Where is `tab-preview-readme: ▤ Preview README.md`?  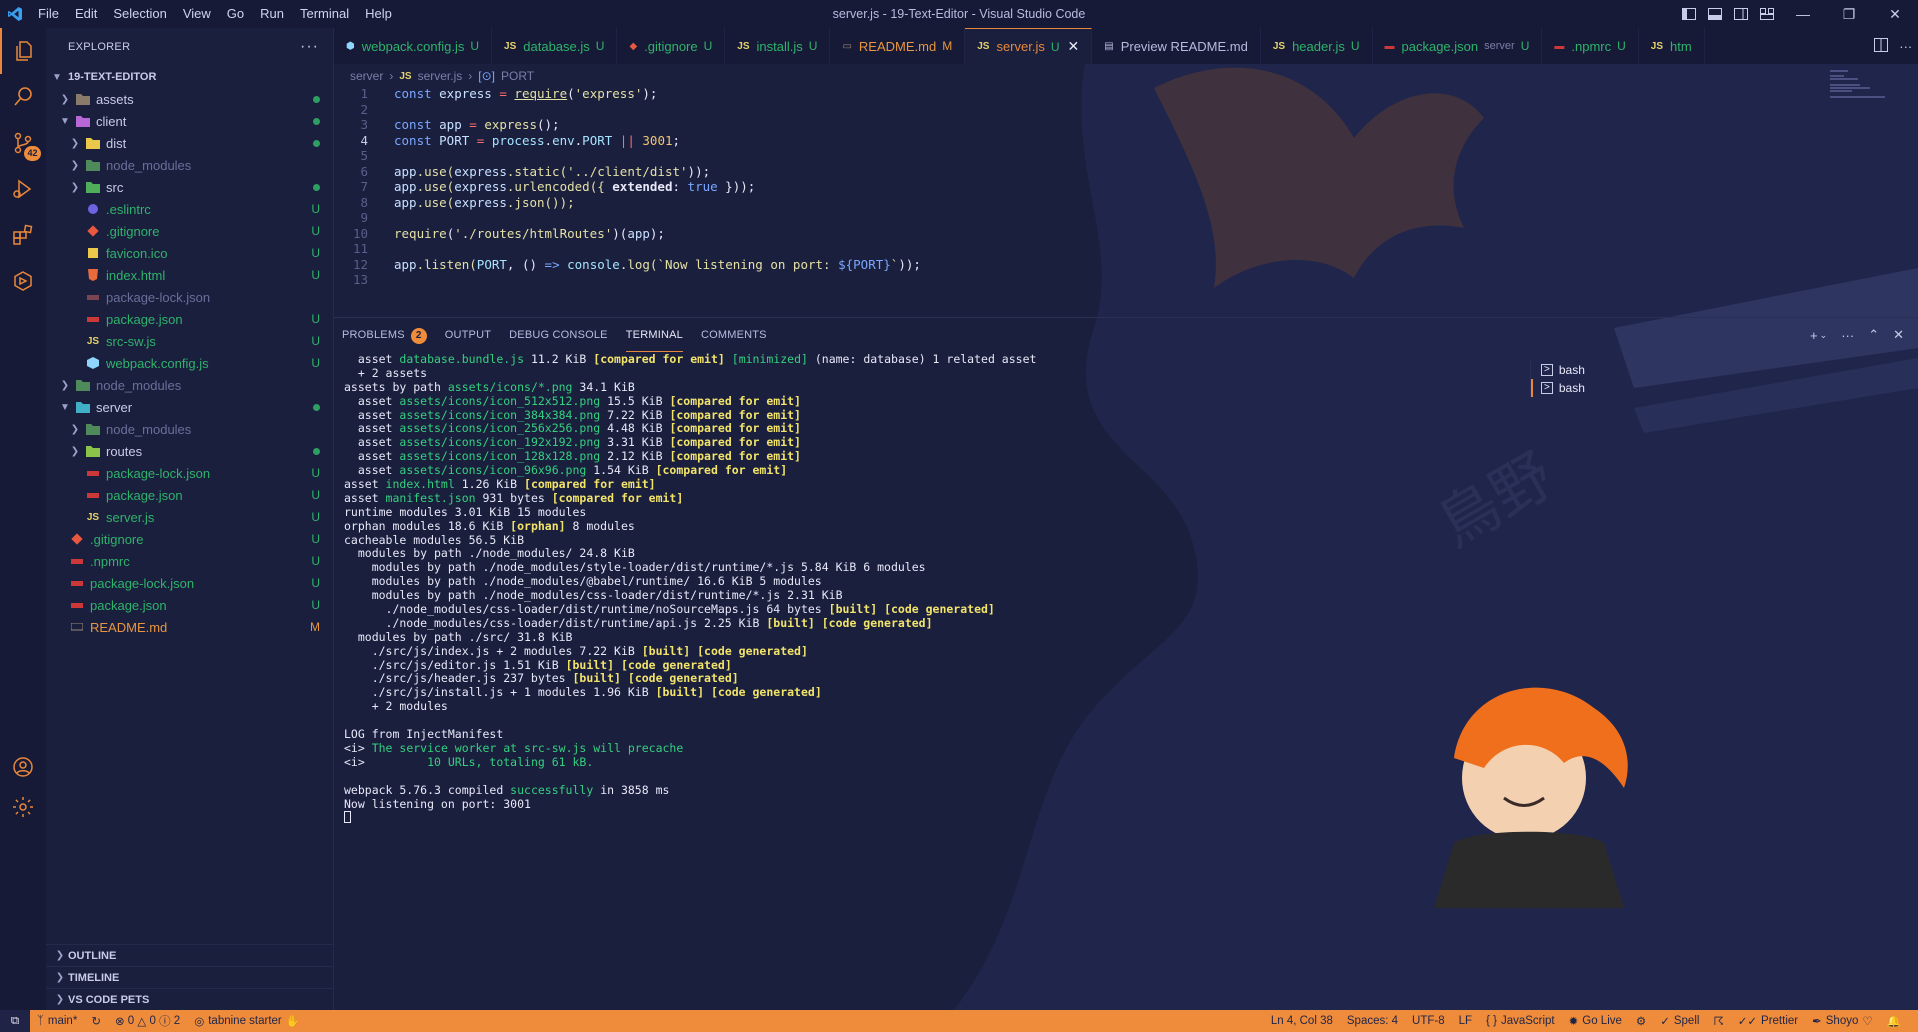
tab-preview-readme: ▤ Preview README.md is located at coordinates (1176, 46).